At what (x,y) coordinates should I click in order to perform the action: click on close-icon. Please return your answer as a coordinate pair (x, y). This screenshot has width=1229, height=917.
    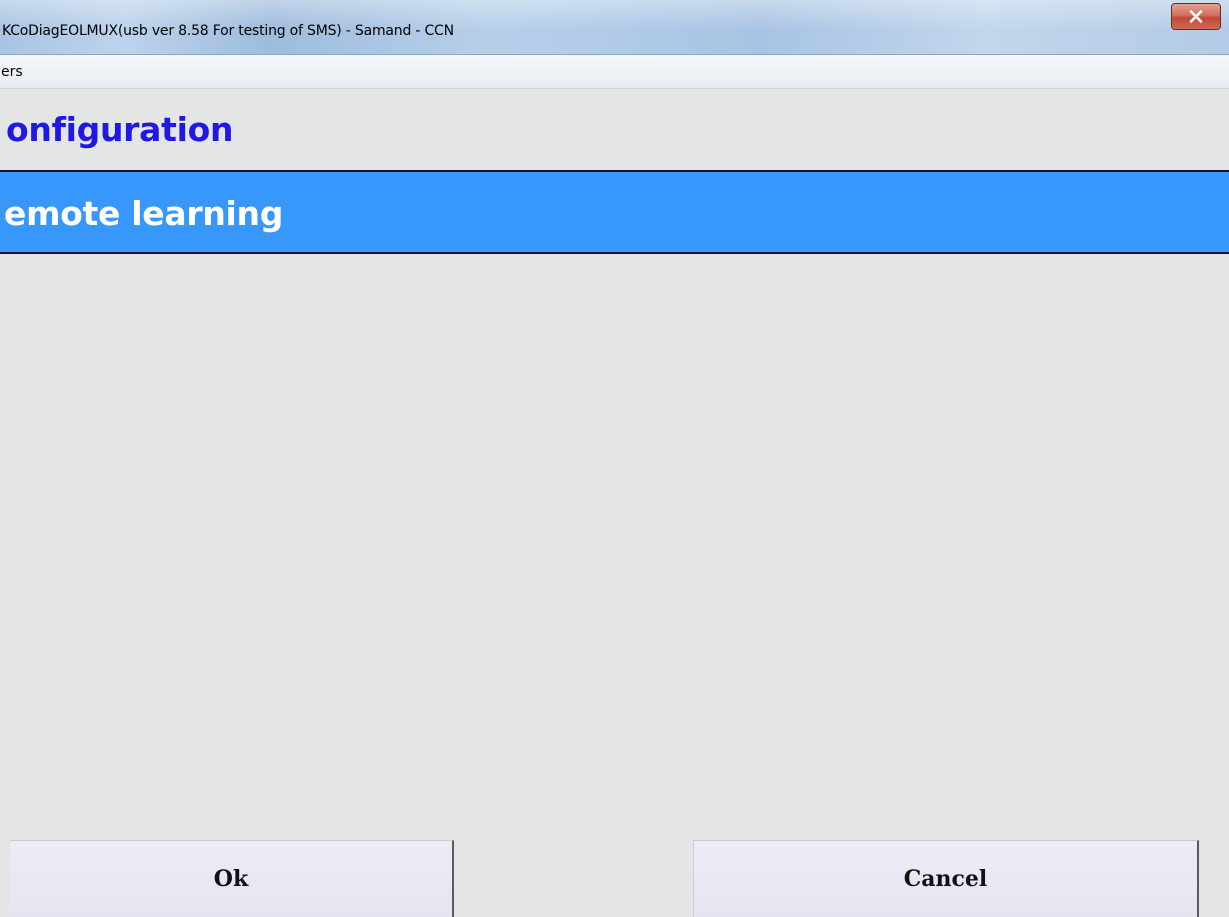
    Looking at the image, I should click on (1196, 16).